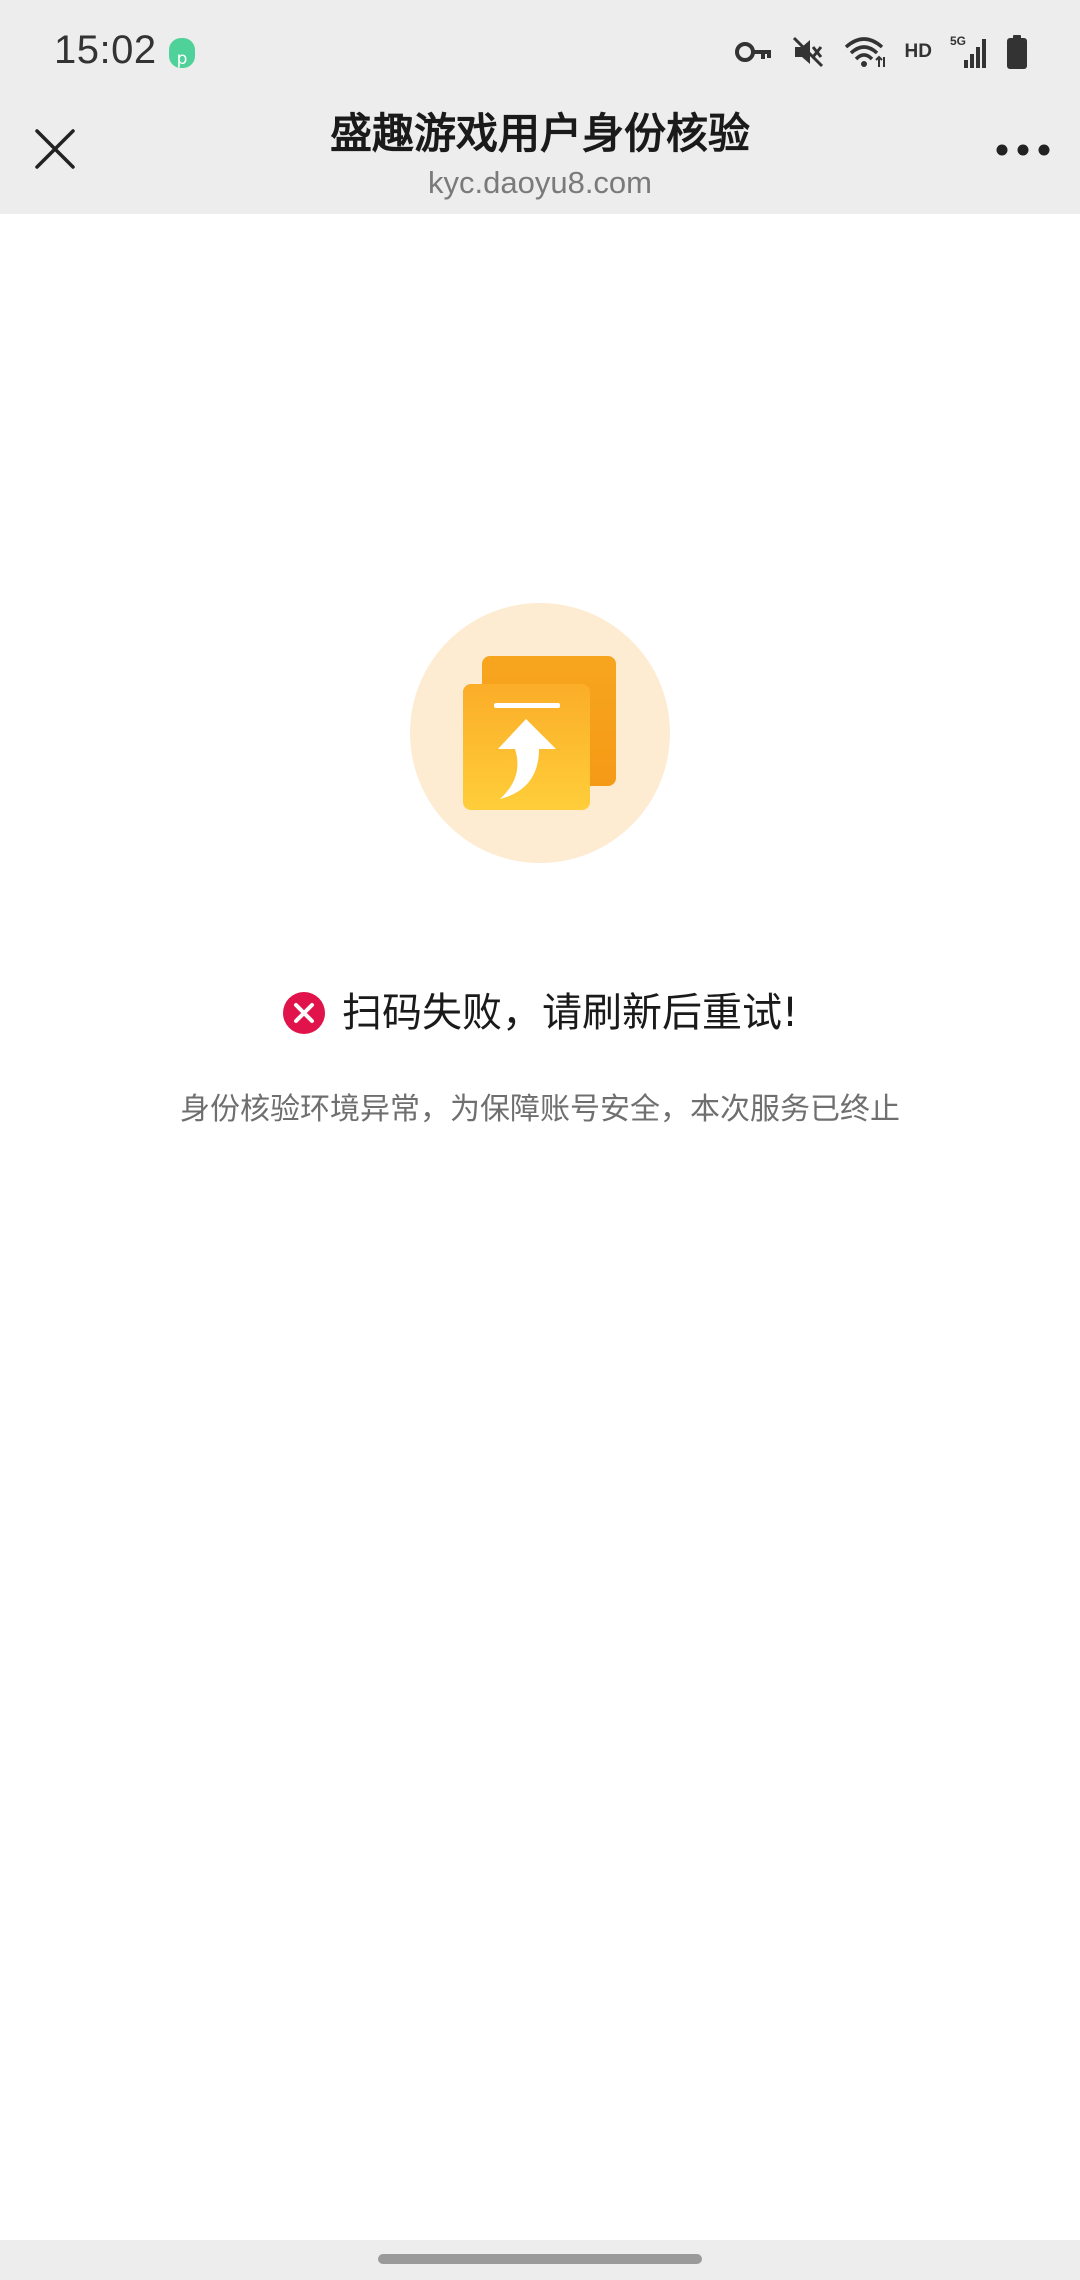  I want to click on key-icon, so click(752, 52).